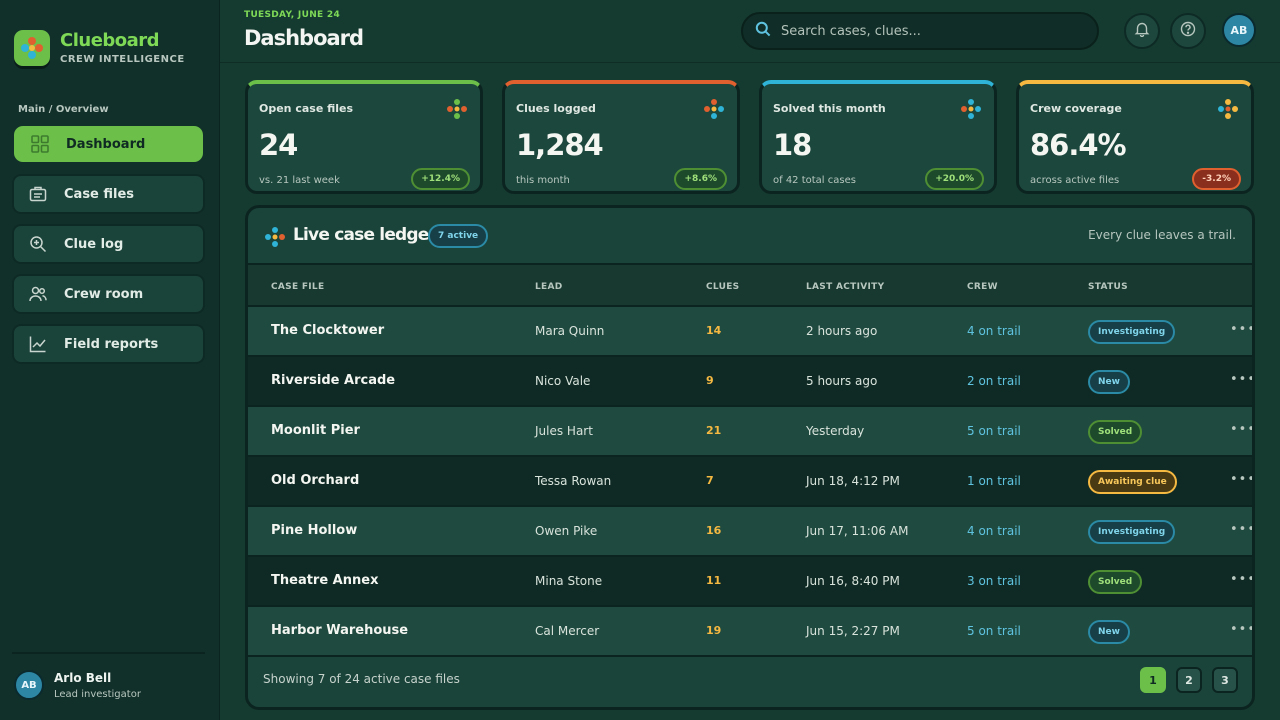 This screenshot has height=720, width=1280. What do you see at coordinates (792, 145) in the screenshot?
I see `stat-value: 18` at bounding box center [792, 145].